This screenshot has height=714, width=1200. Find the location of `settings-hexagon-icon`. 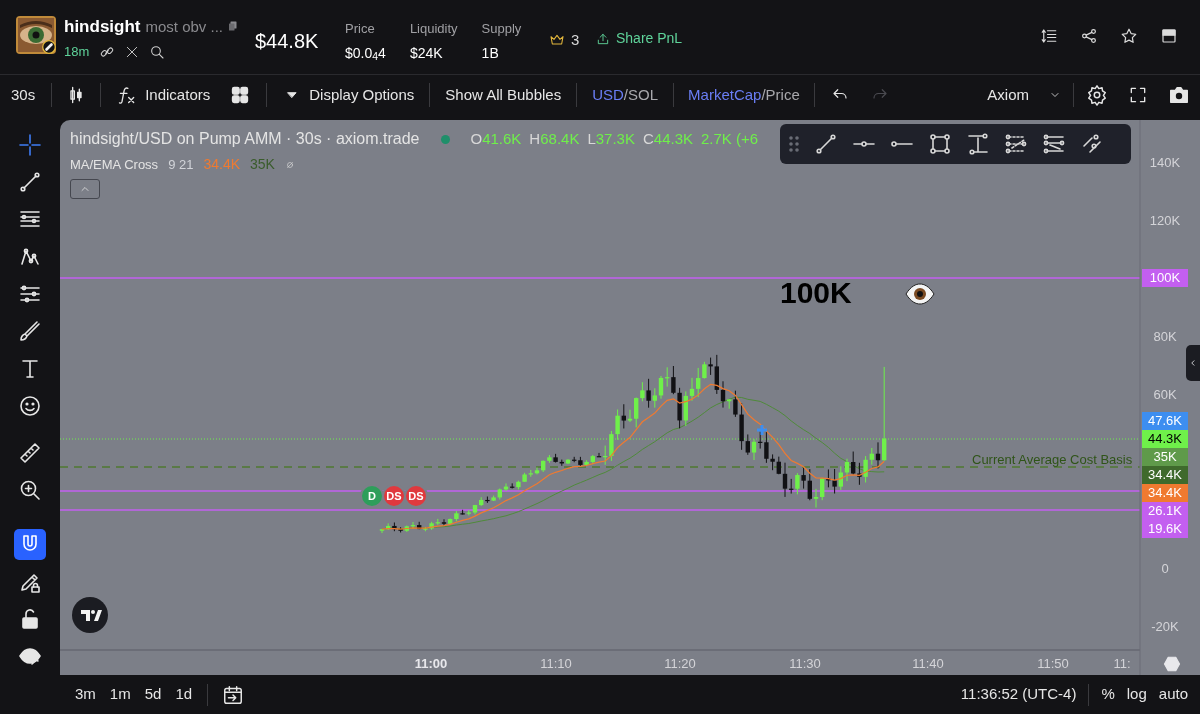

settings-hexagon-icon is located at coordinates (1172, 664).